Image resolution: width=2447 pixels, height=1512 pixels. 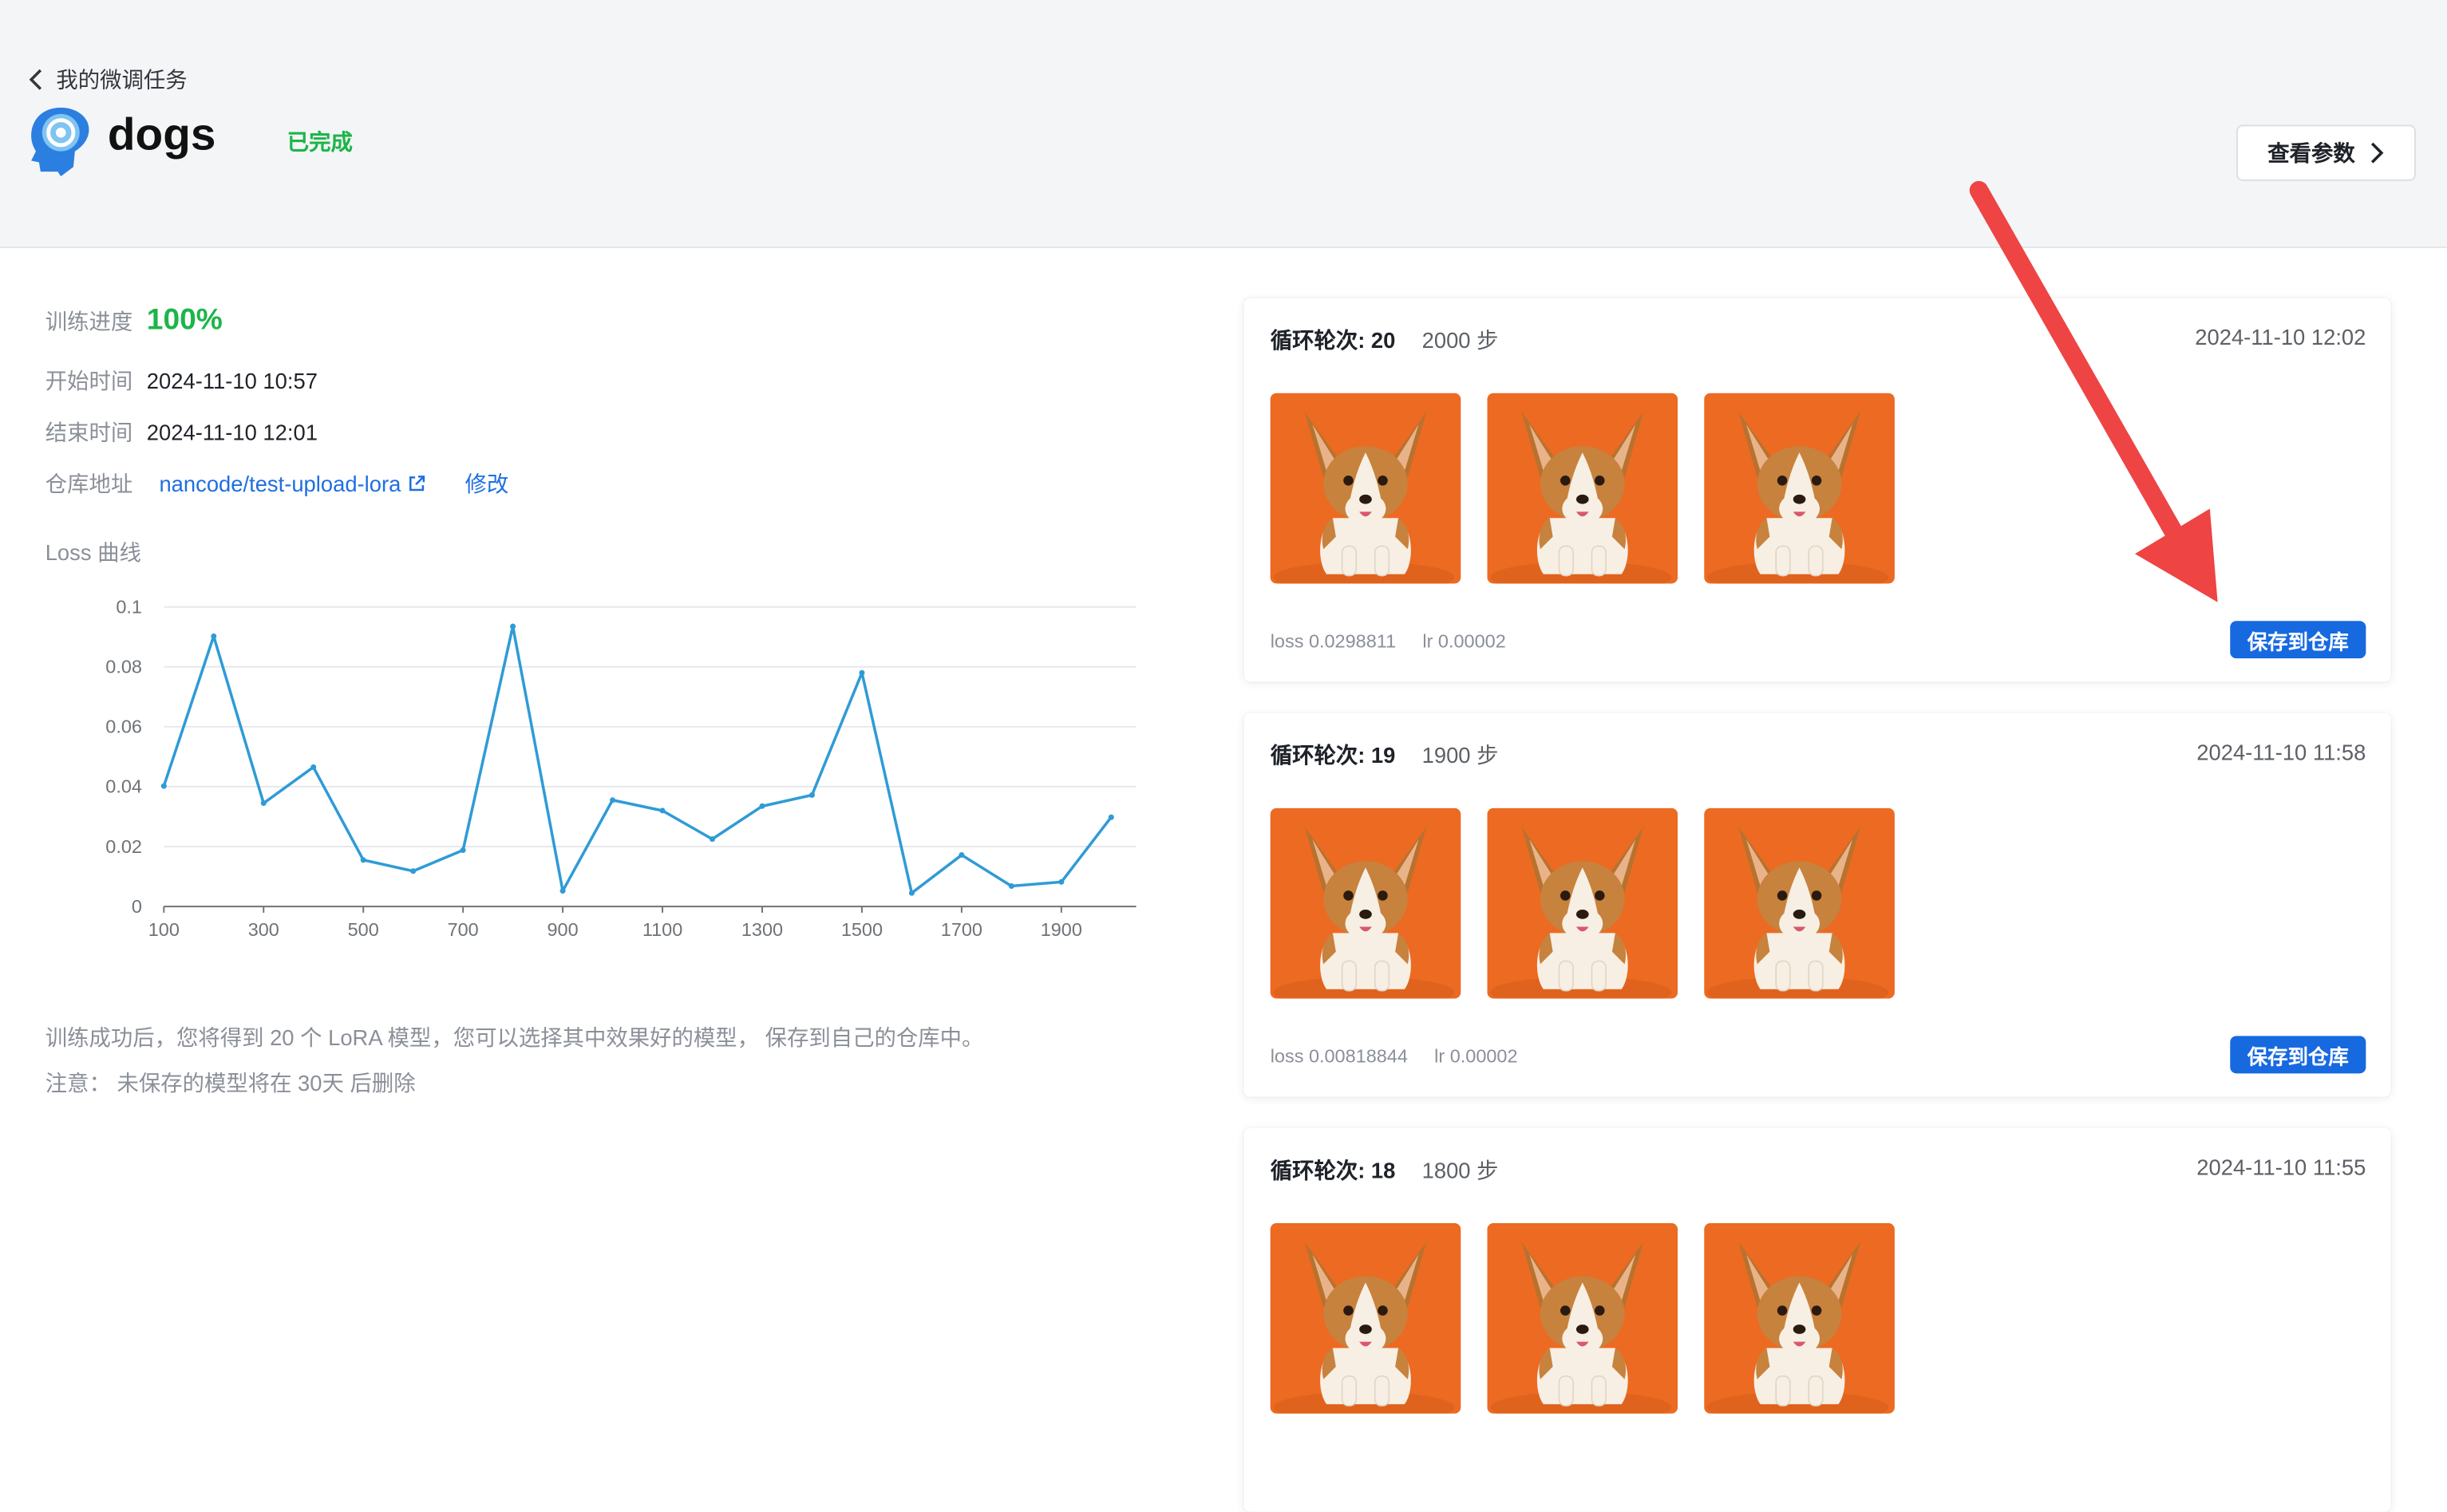 I want to click on view-params-button: 查看参数, so click(x=2326, y=153).